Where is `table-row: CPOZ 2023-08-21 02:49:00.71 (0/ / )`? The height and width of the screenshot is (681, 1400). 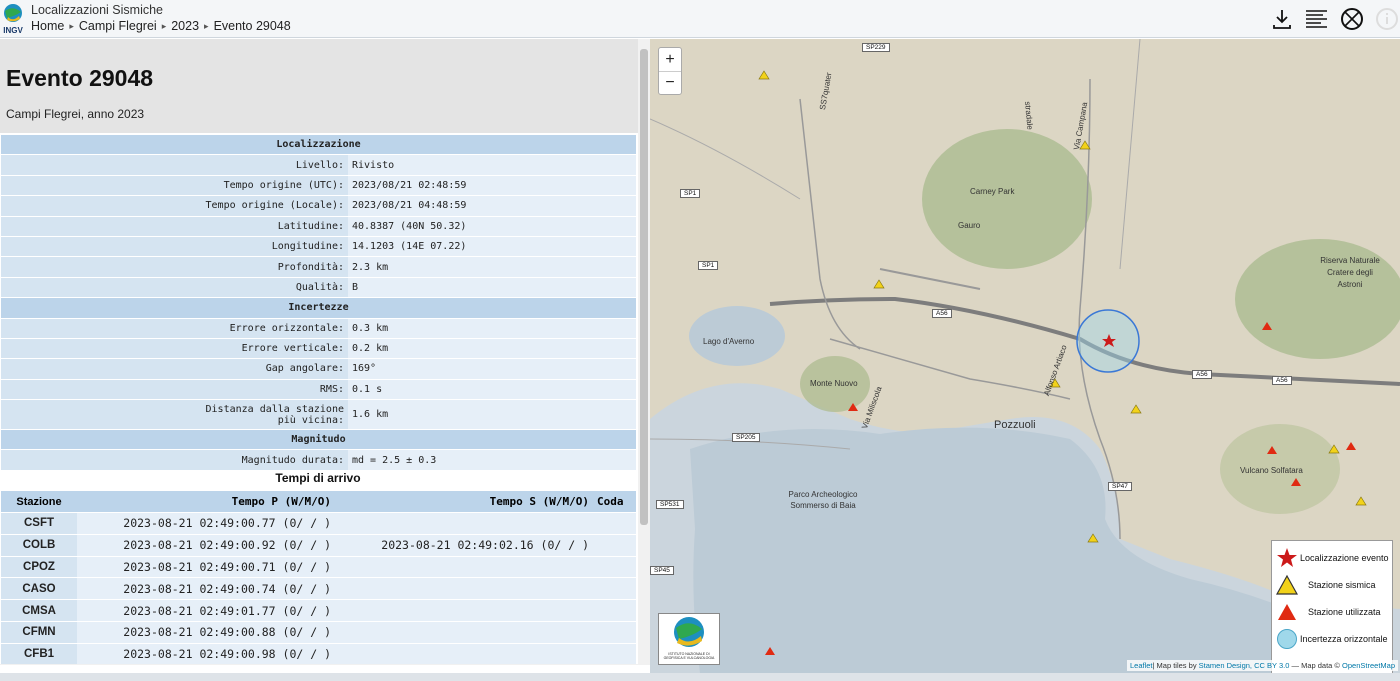
table-row: CPOZ 2023-08-21 02:49:00.71 (0/ / ) is located at coordinates (318, 567).